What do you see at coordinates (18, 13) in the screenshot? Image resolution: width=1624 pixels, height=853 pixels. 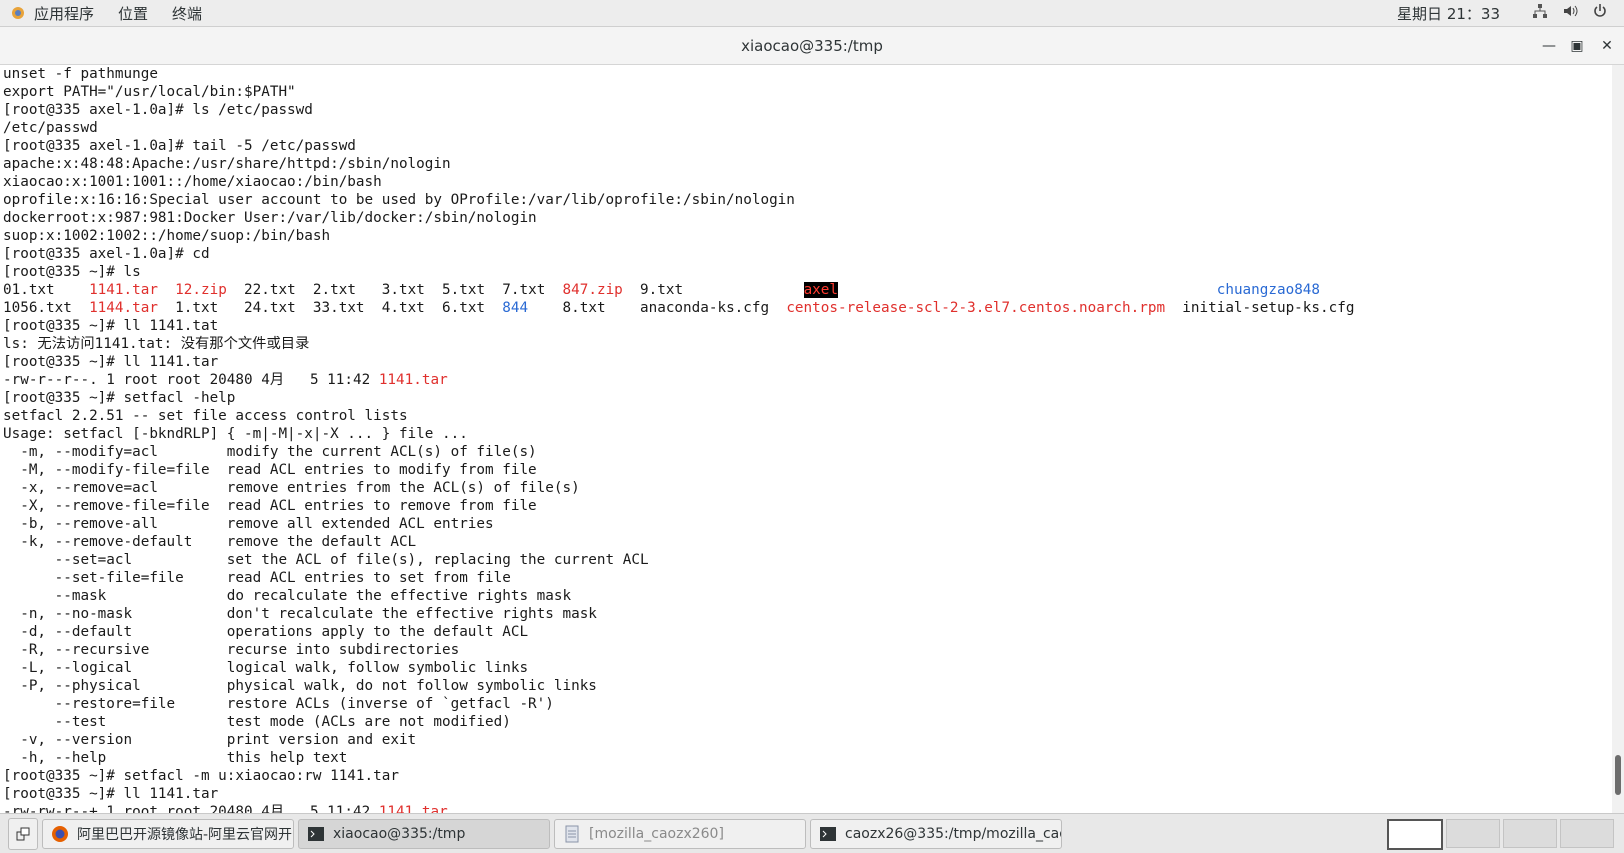 I see `applications-icon` at bounding box center [18, 13].